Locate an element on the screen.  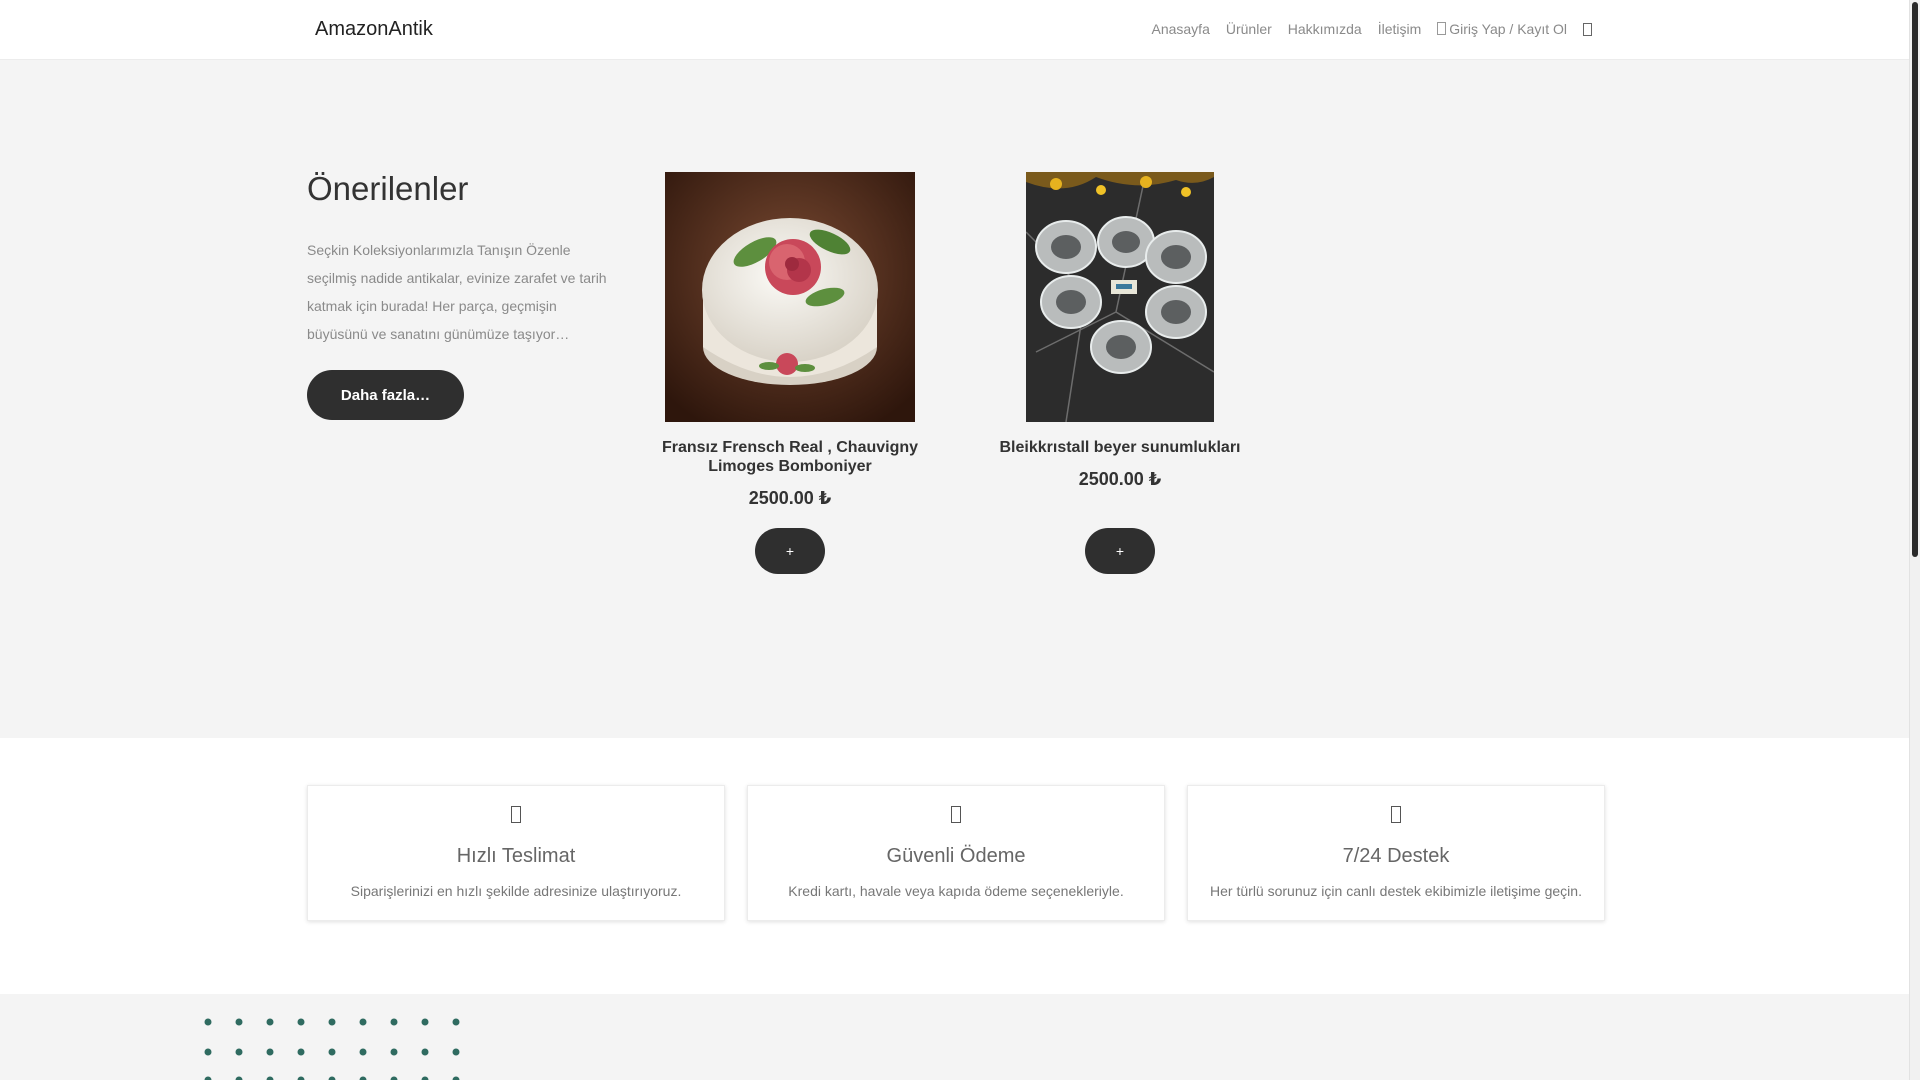
feature-title: 7/24 Destek is located at coordinates (1396, 856).